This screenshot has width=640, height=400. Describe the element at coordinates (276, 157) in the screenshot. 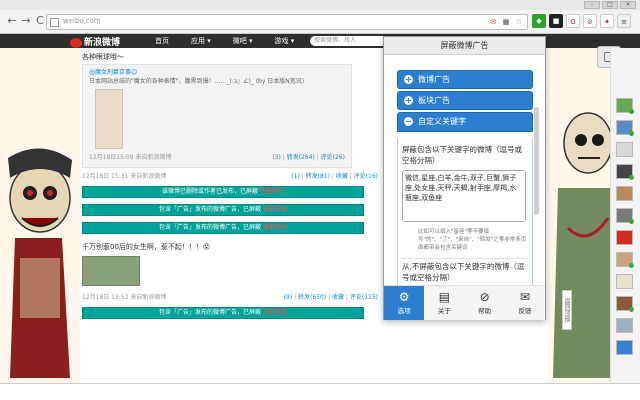

I see `like-button: (3)` at that location.